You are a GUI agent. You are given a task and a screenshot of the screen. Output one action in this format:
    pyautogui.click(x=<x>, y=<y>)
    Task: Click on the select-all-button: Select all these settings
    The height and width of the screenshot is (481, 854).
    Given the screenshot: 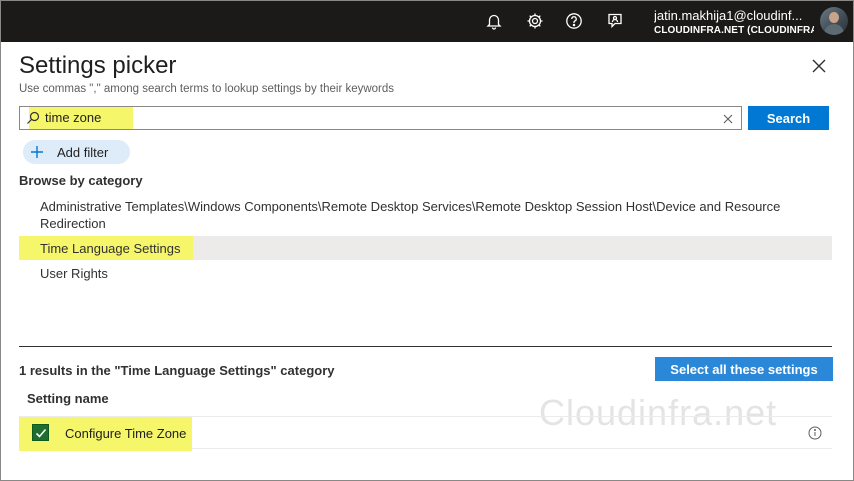 What is the action you would take?
    pyautogui.click(x=744, y=369)
    